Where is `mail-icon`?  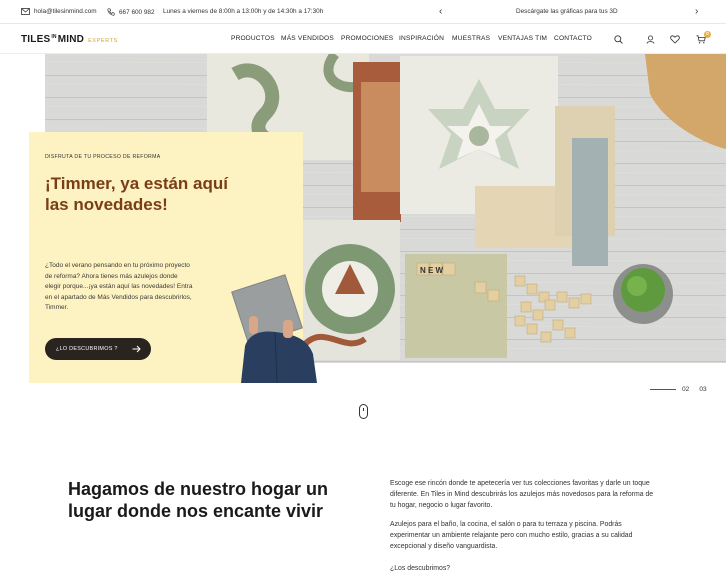
mail-icon is located at coordinates (25, 11).